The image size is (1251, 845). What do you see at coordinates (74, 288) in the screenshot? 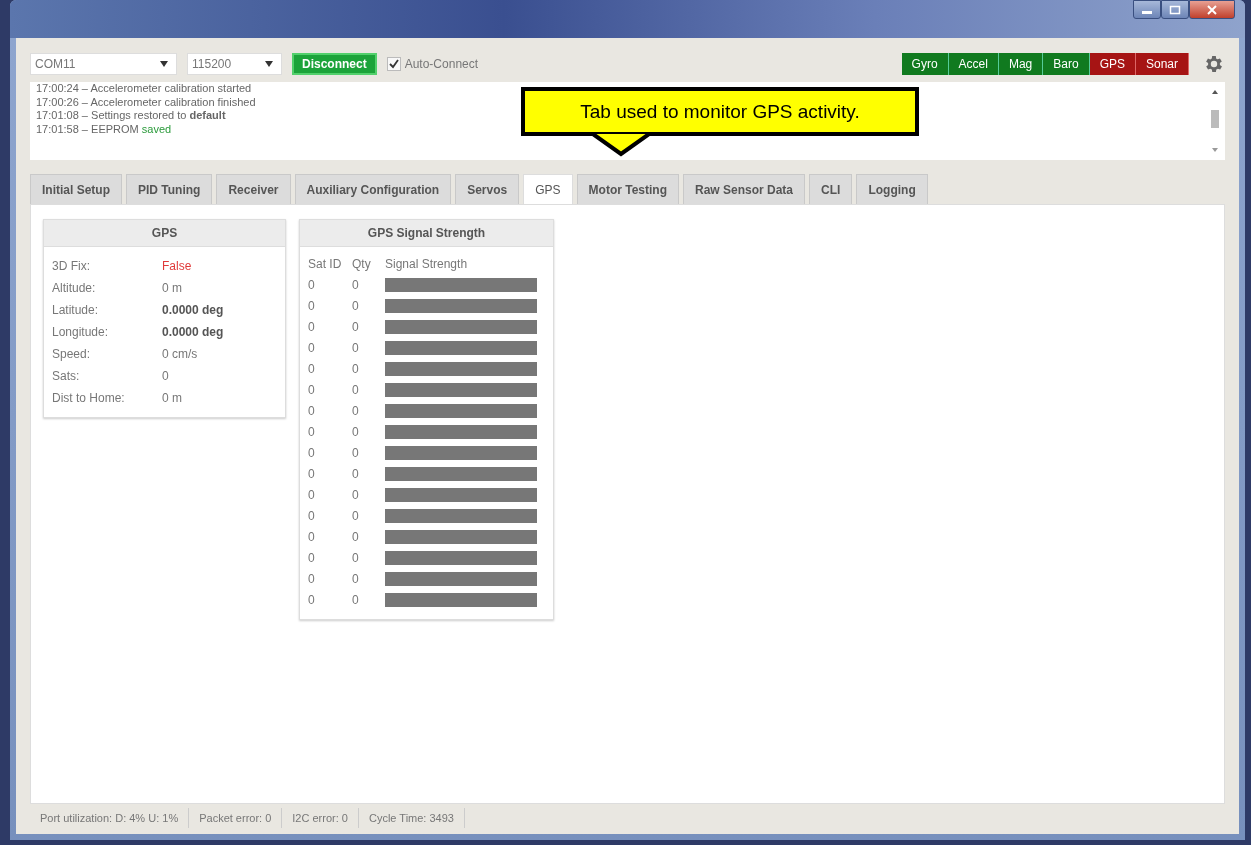
I see `field-label: Altitude:` at bounding box center [74, 288].